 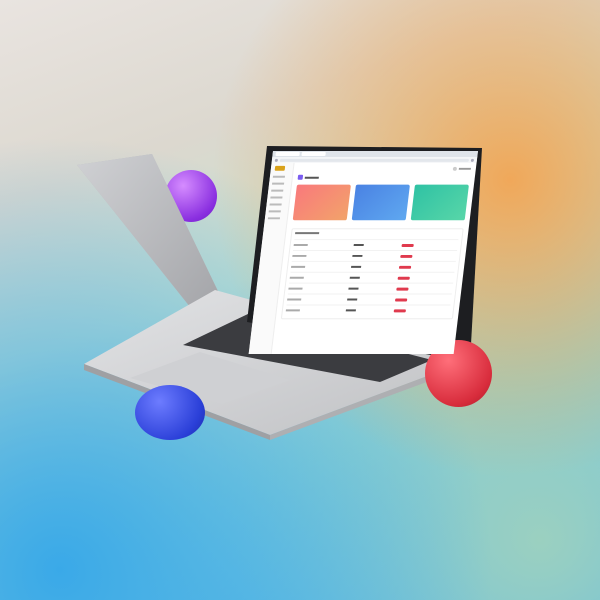 I want to click on table-title, so click(x=307, y=233).